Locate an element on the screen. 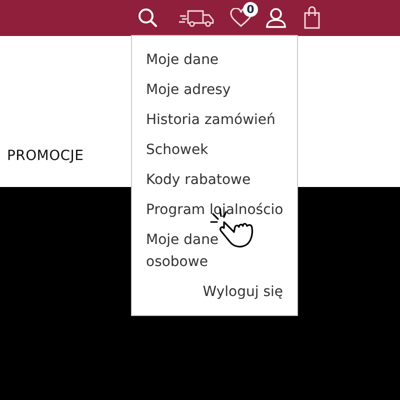 The width and height of the screenshot is (400, 400). menu-item: Kody rabatowe is located at coordinates (215, 180).